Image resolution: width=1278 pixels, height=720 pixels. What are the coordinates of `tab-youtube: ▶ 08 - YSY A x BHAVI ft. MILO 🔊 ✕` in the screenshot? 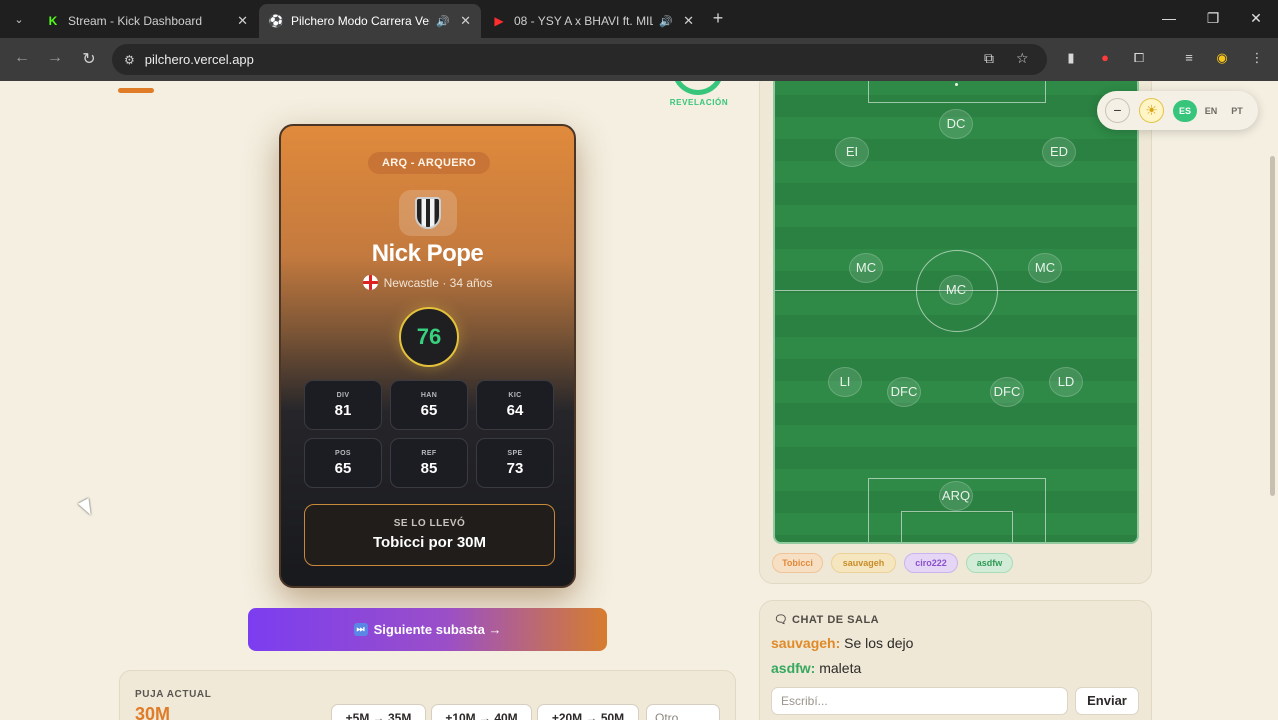 It's located at (593, 21).